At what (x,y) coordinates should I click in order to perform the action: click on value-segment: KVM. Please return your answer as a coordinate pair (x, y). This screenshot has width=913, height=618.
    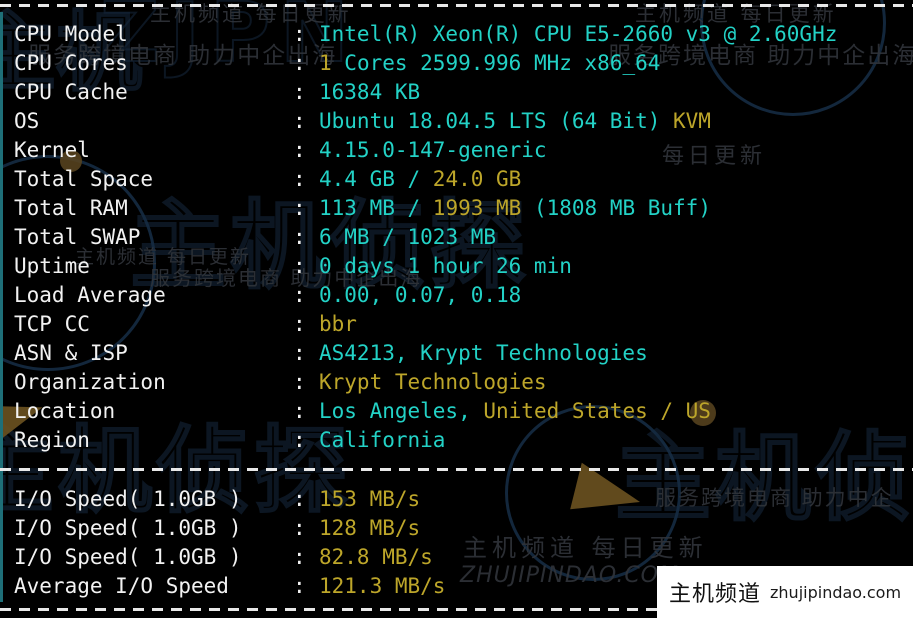
    Looking at the image, I should click on (692, 121).